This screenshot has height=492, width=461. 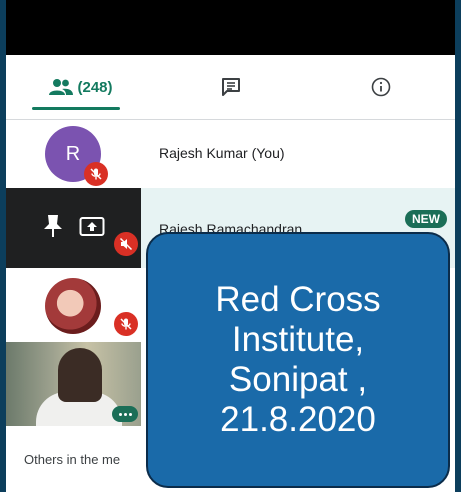 What do you see at coordinates (92, 226) in the screenshot?
I see `present-screen-icon` at bounding box center [92, 226].